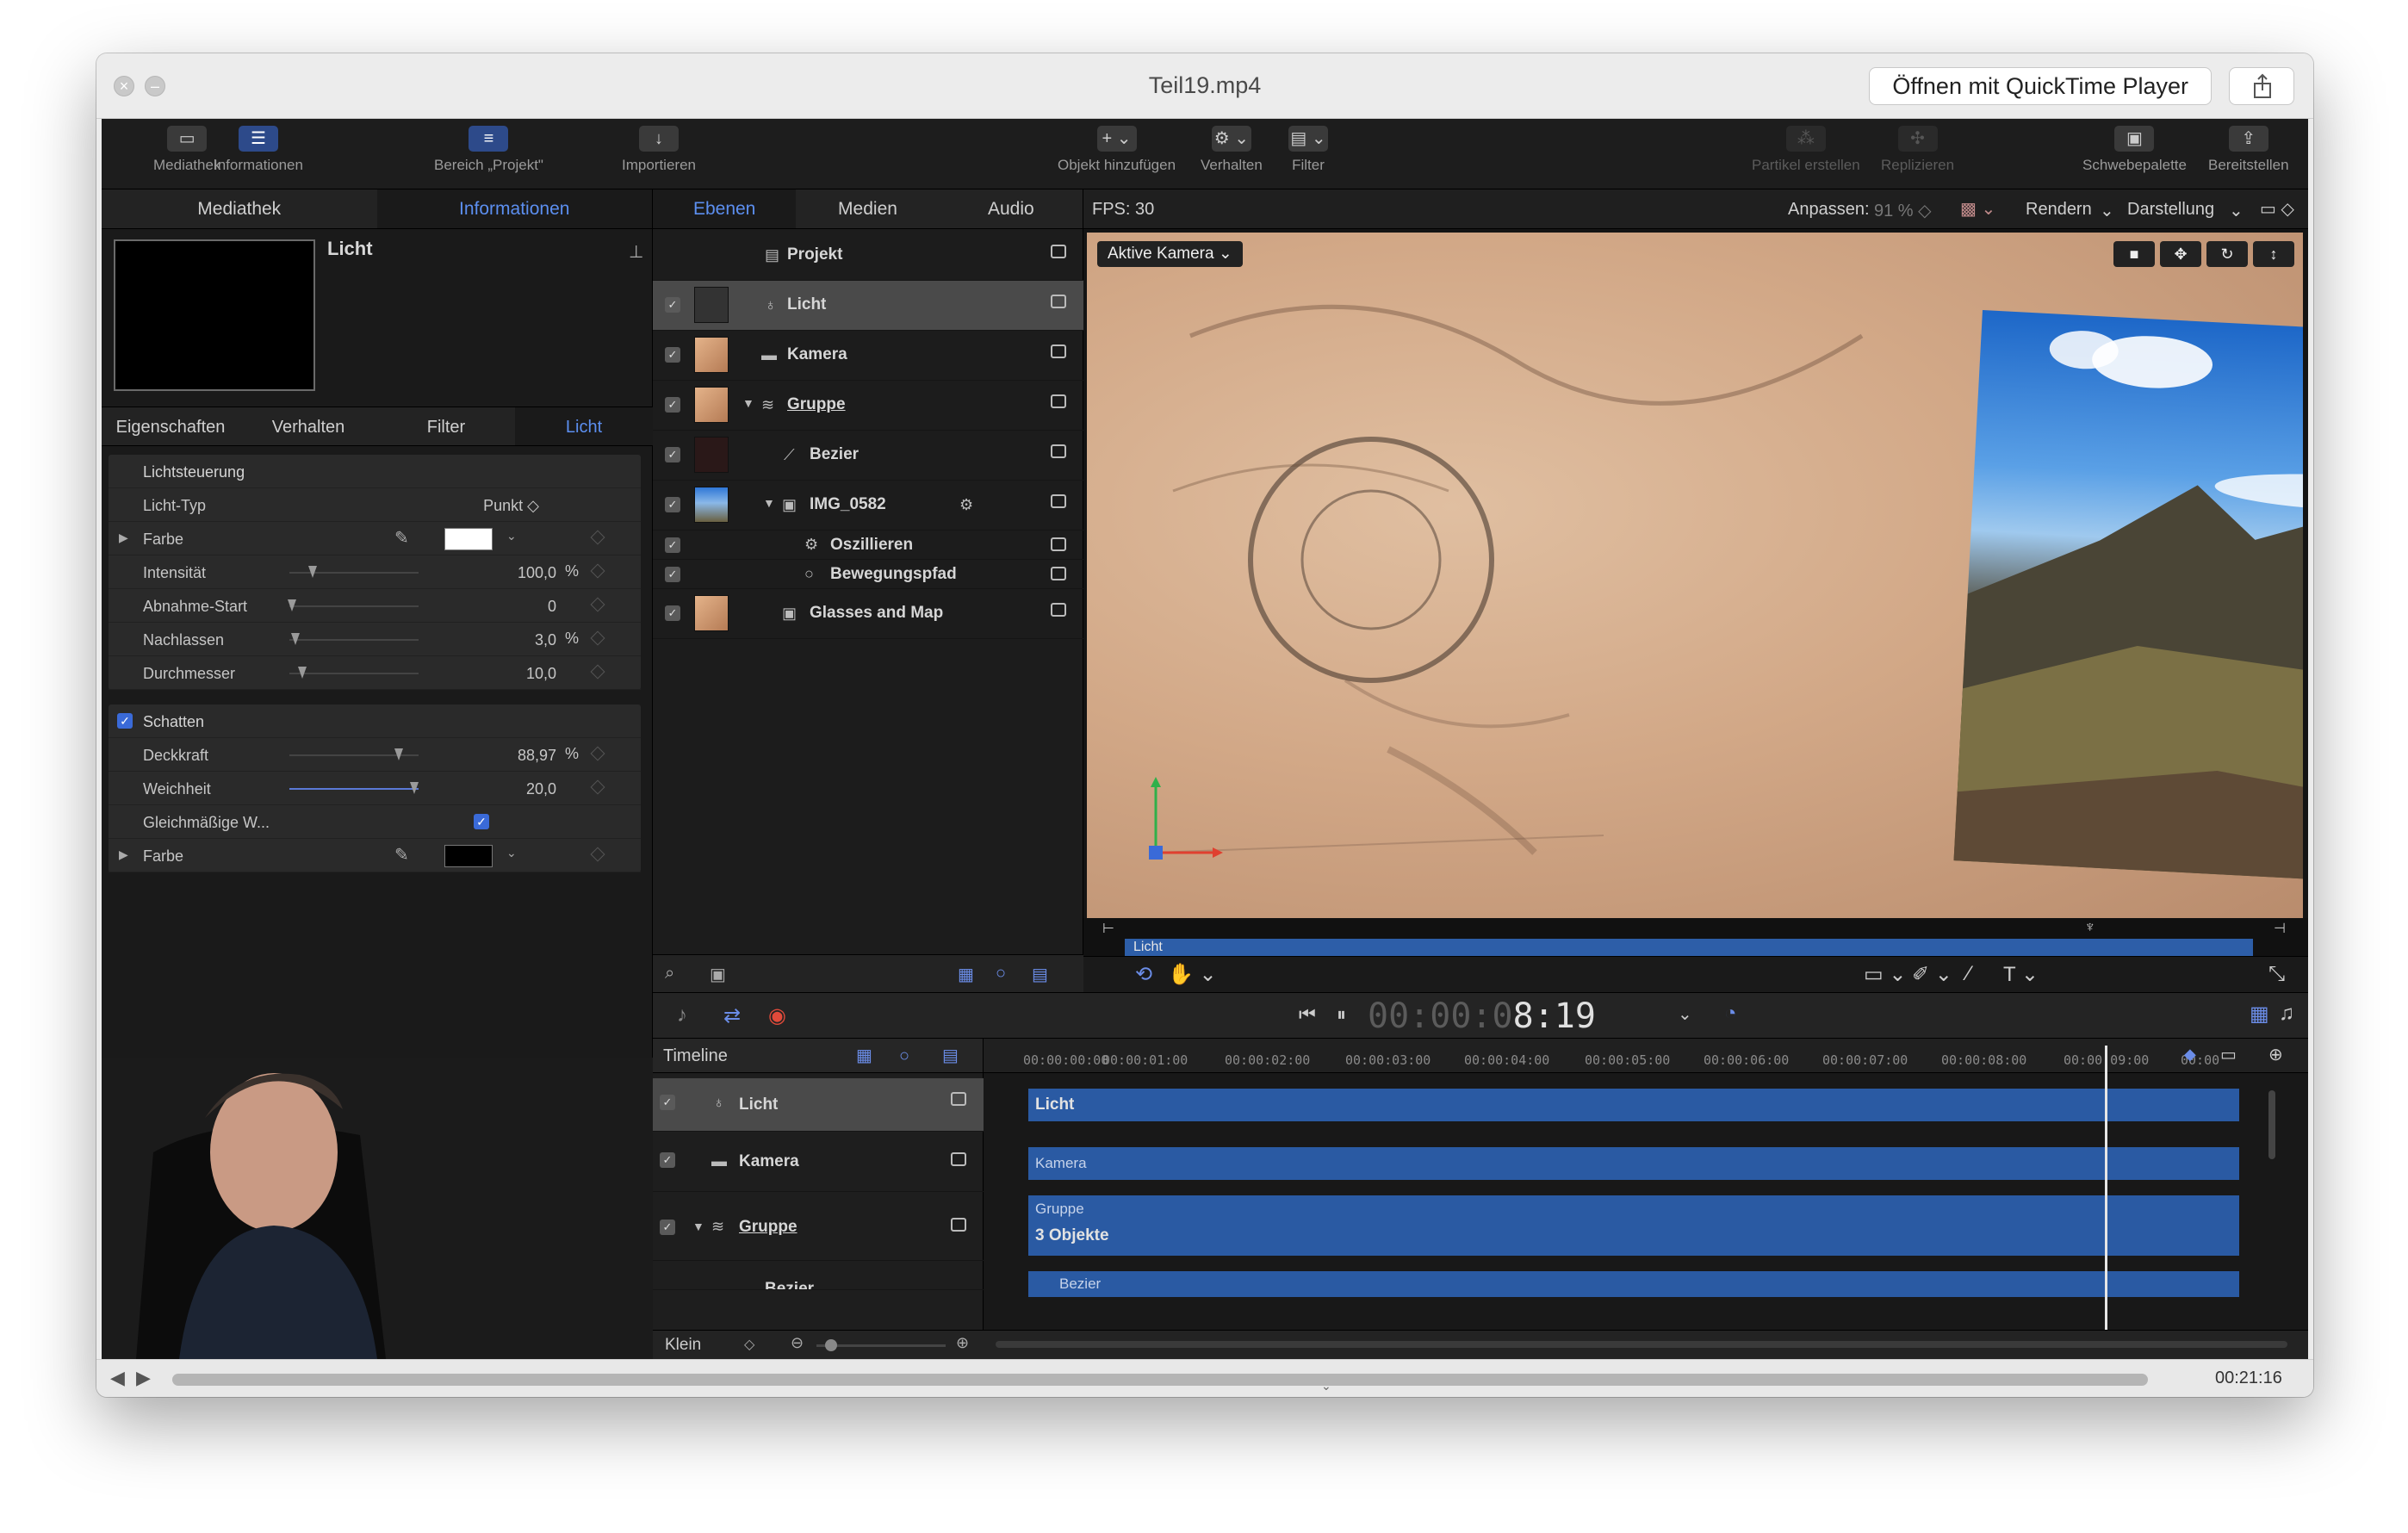 The image size is (2408, 1533). What do you see at coordinates (143, 1378) in the screenshot?
I see `play-icon: ▶` at bounding box center [143, 1378].